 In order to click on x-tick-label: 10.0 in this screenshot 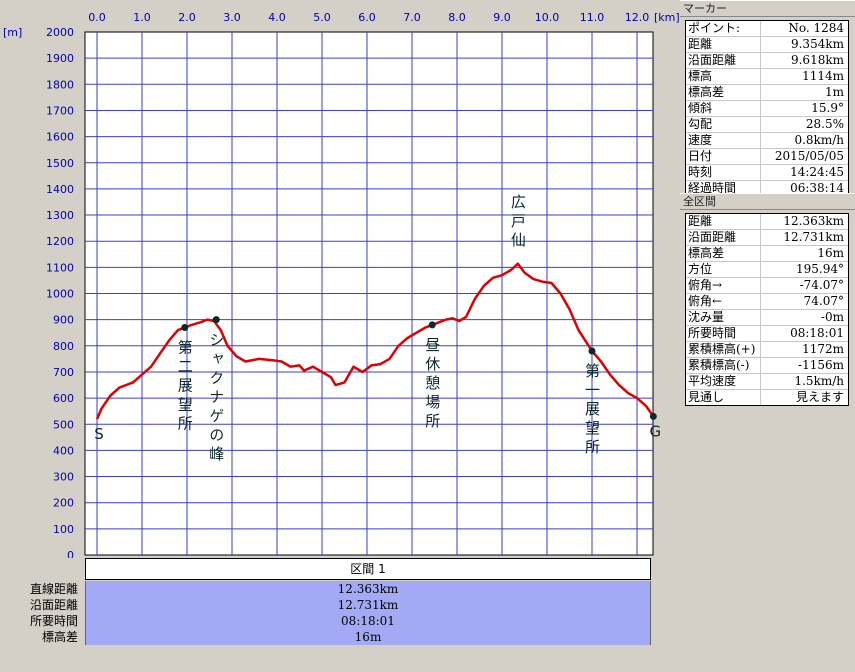, I will do `click(547, 17)`.